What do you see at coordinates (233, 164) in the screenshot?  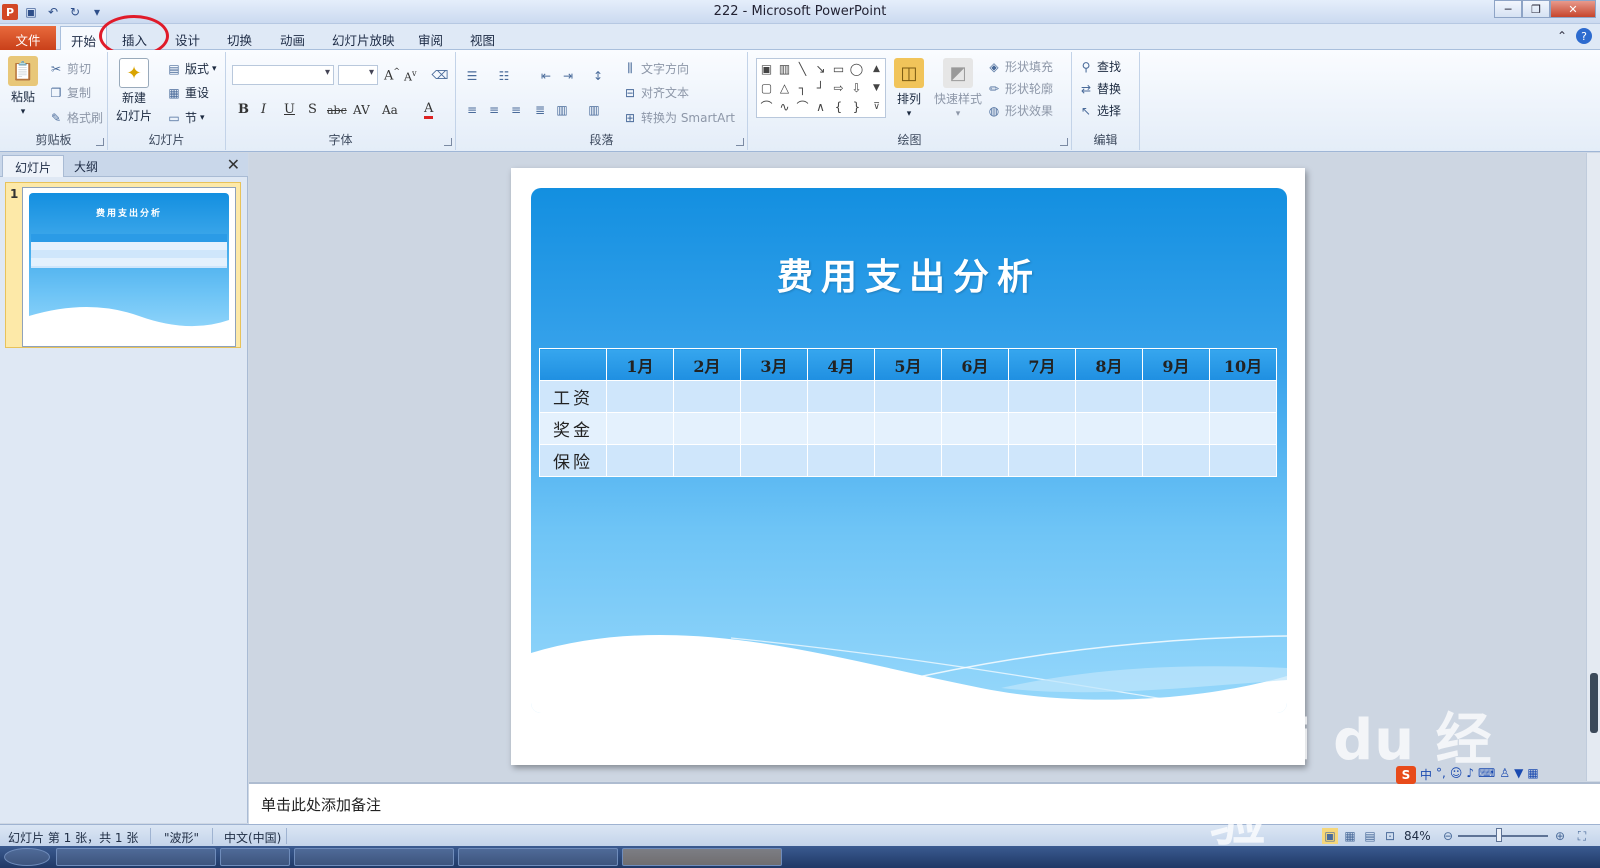 I see `close-panel-icon: ✕` at bounding box center [233, 164].